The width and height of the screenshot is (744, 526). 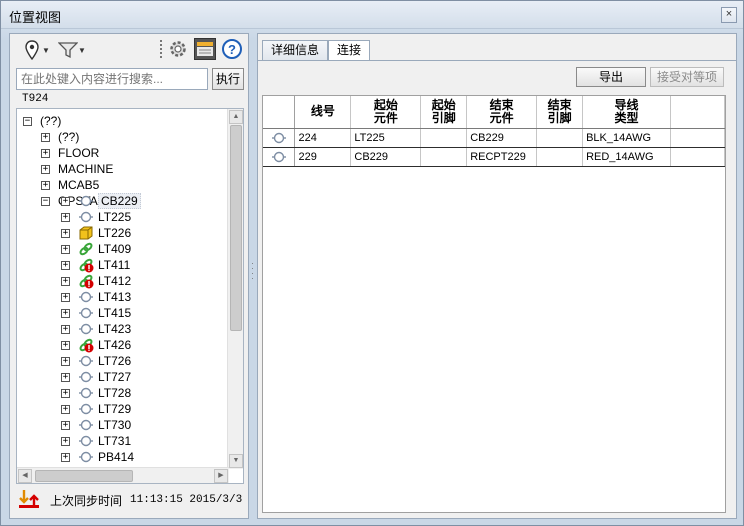 I want to click on table-cell: LT225, so click(x=386, y=138).